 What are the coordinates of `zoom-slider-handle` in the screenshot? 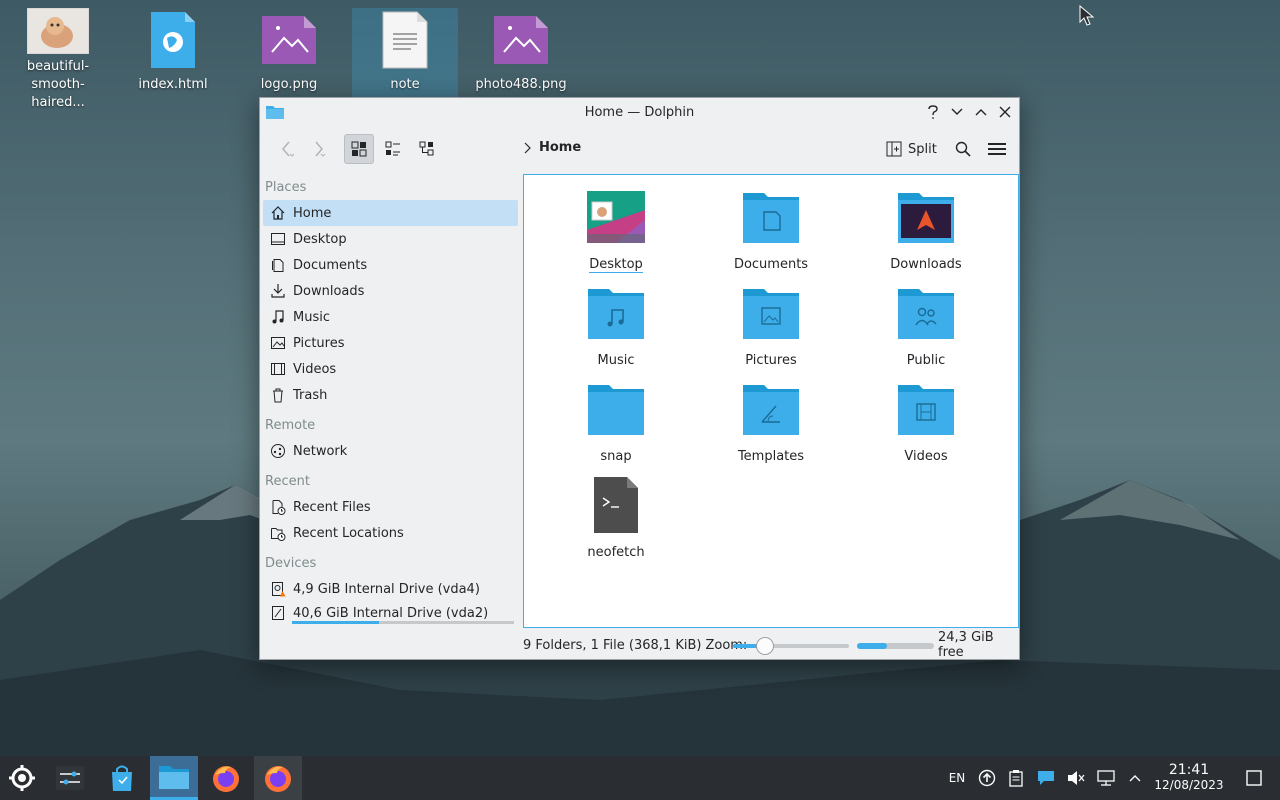 It's located at (765, 646).